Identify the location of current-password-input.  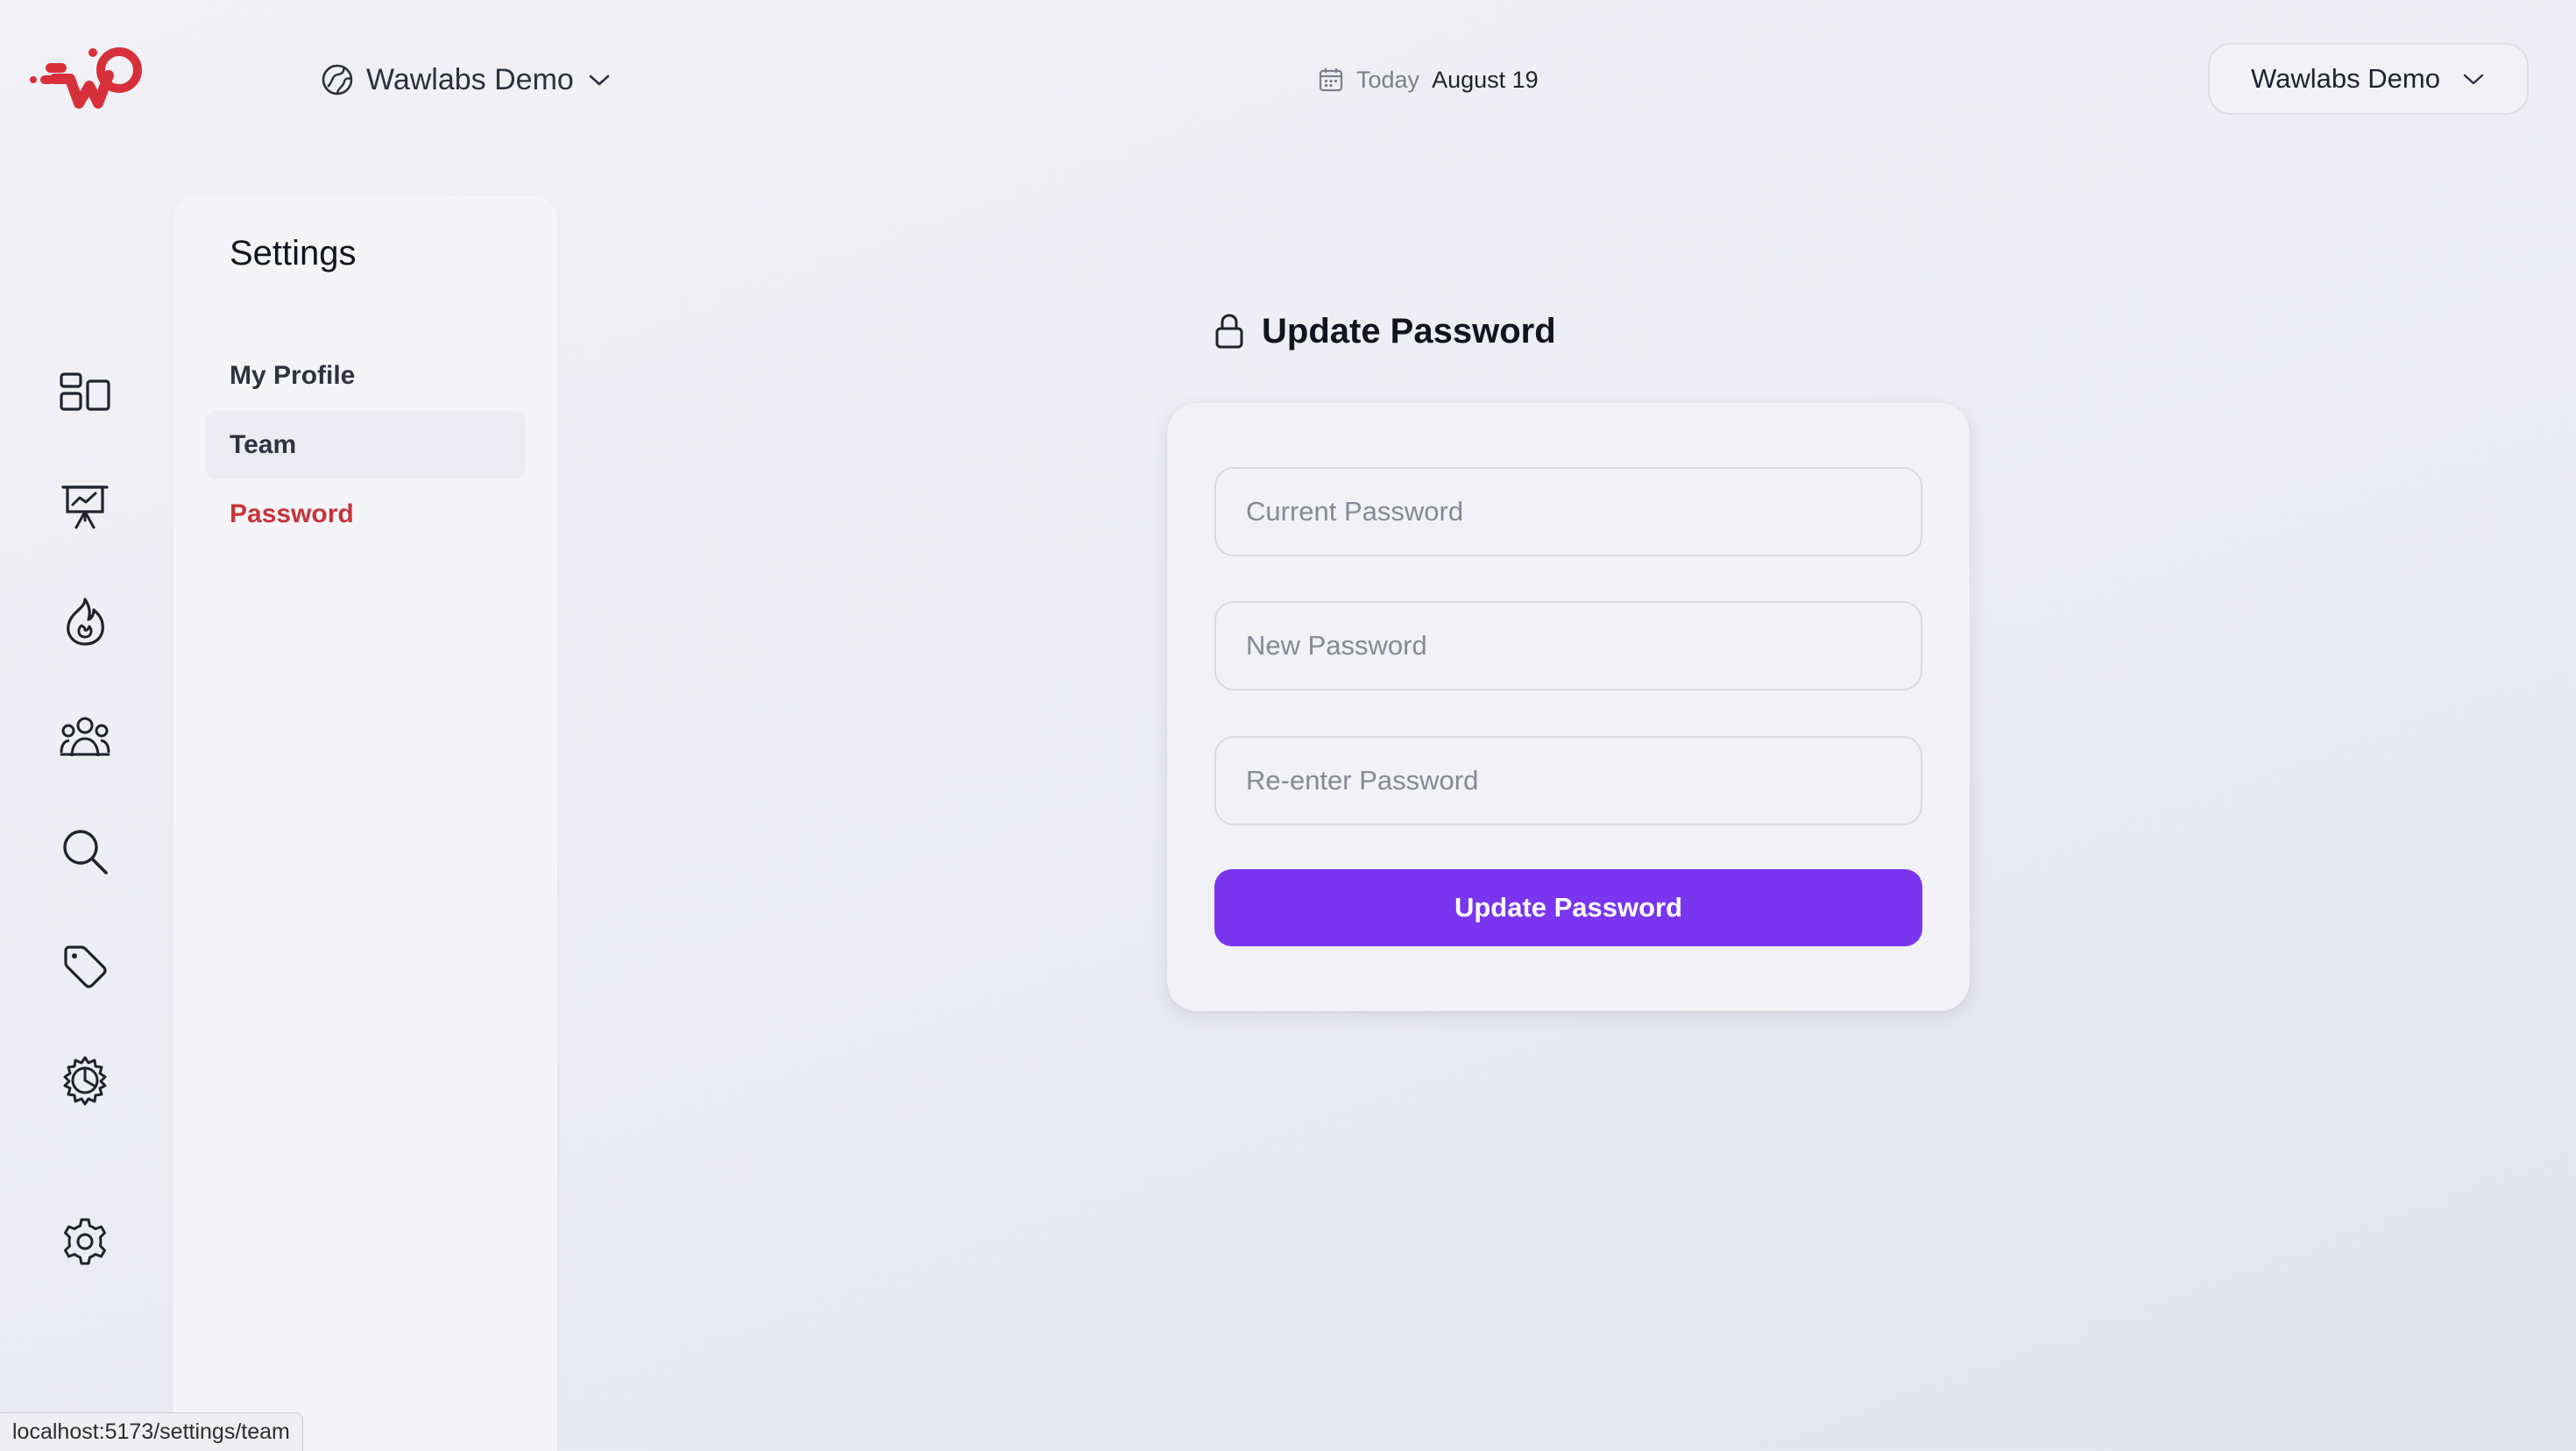
(1568, 511).